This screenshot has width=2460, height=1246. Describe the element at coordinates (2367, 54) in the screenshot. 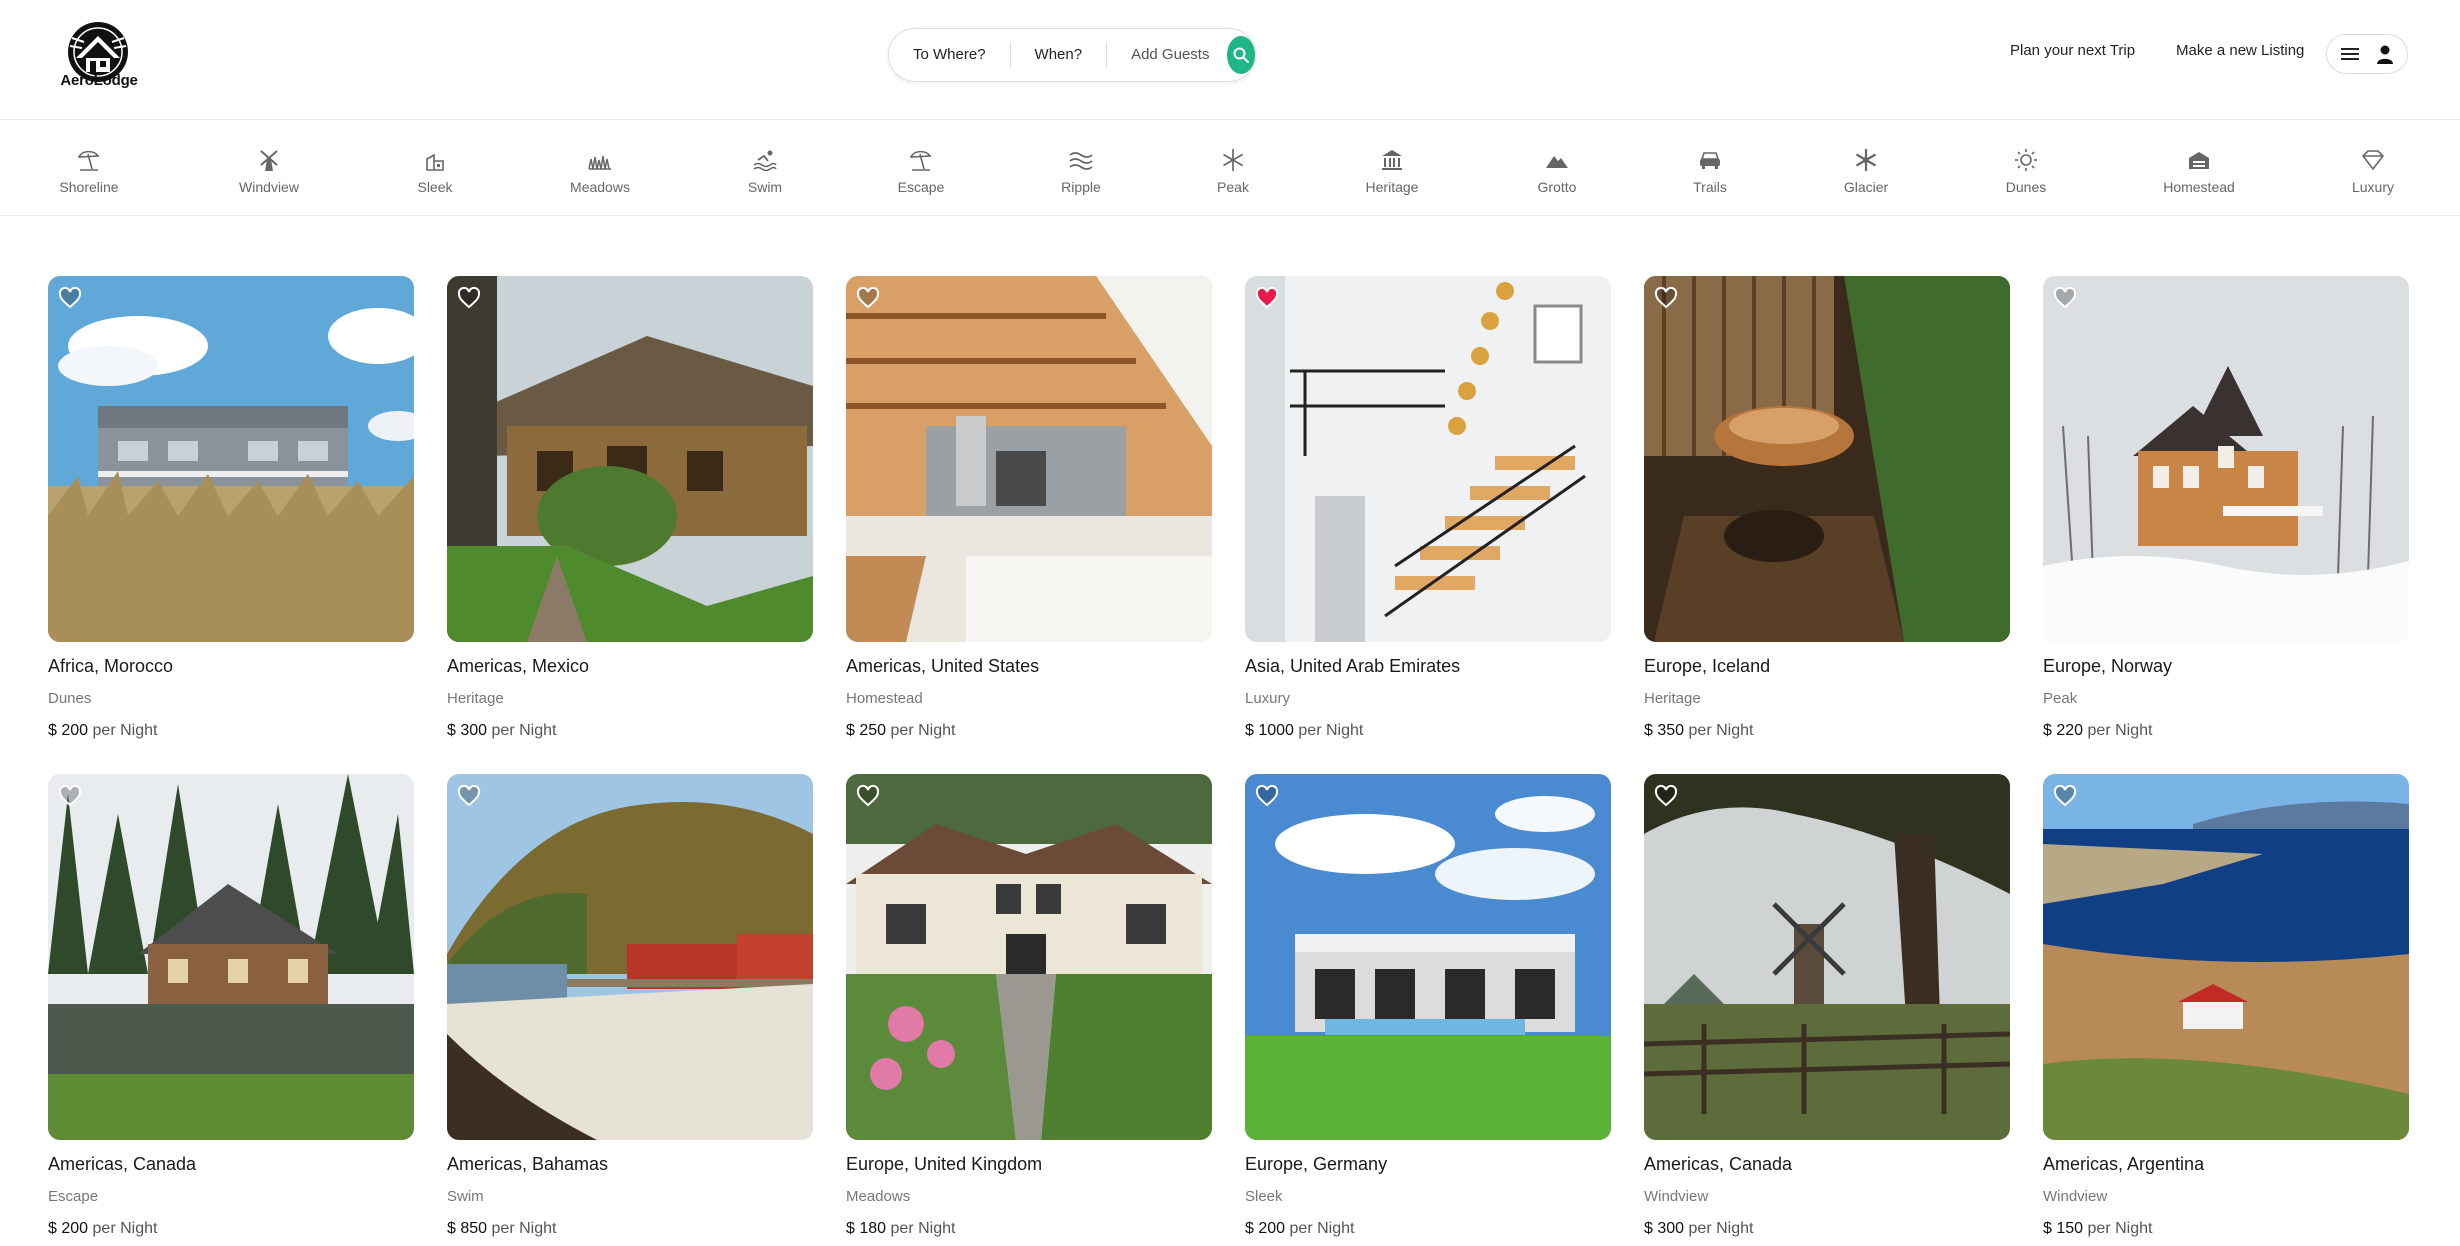

I see `account-menu-button` at that location.